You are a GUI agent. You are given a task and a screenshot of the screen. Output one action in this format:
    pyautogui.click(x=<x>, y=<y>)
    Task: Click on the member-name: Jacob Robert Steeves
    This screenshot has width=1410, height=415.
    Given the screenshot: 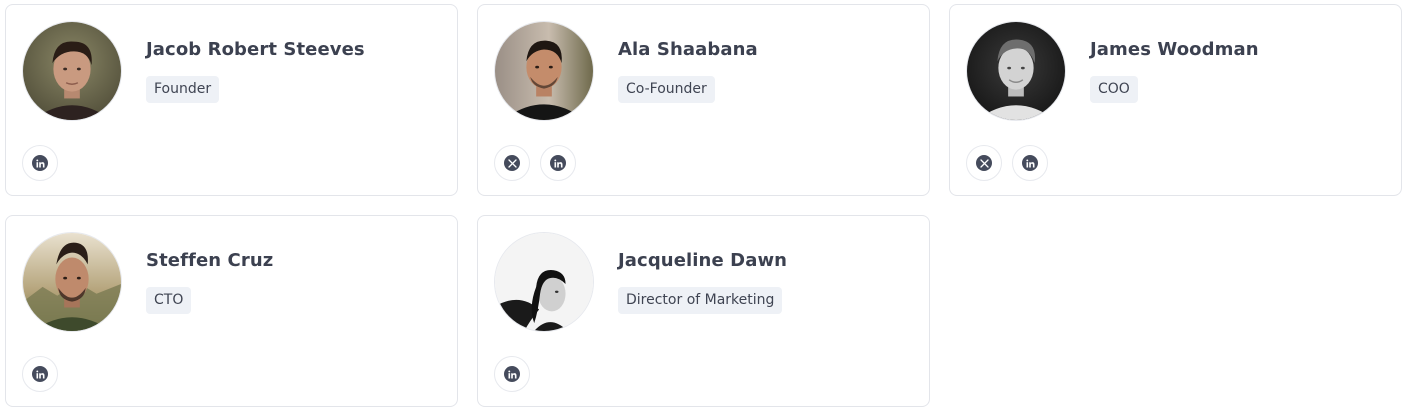 What is the action you would take?
    pyautogui.click(x=255, y=49)
    